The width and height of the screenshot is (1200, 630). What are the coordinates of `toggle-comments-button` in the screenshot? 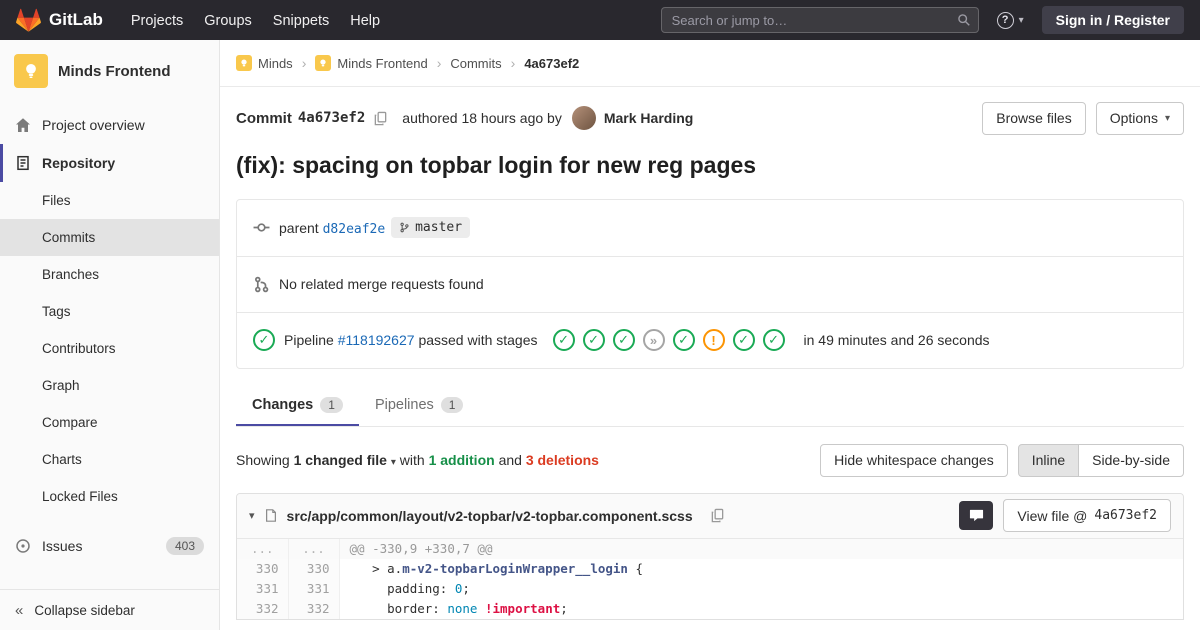 It's located at (976, 516).